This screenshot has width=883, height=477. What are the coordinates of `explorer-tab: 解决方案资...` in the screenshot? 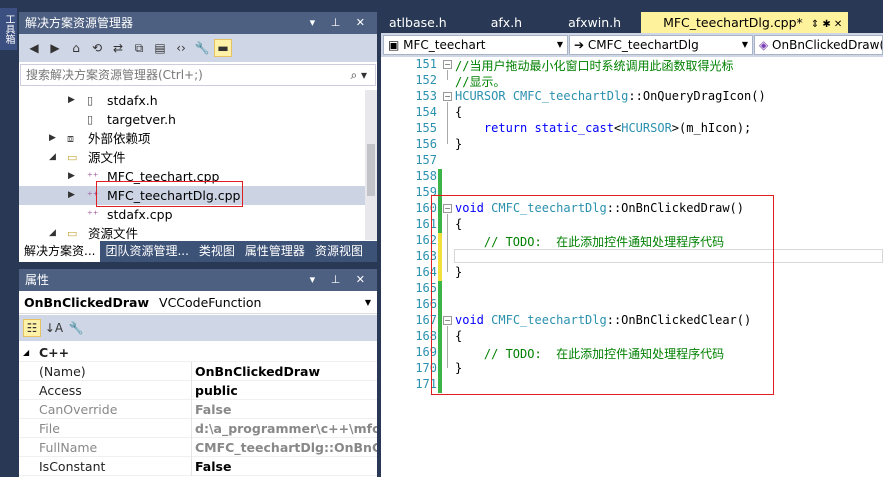 It's located at (60, 251).